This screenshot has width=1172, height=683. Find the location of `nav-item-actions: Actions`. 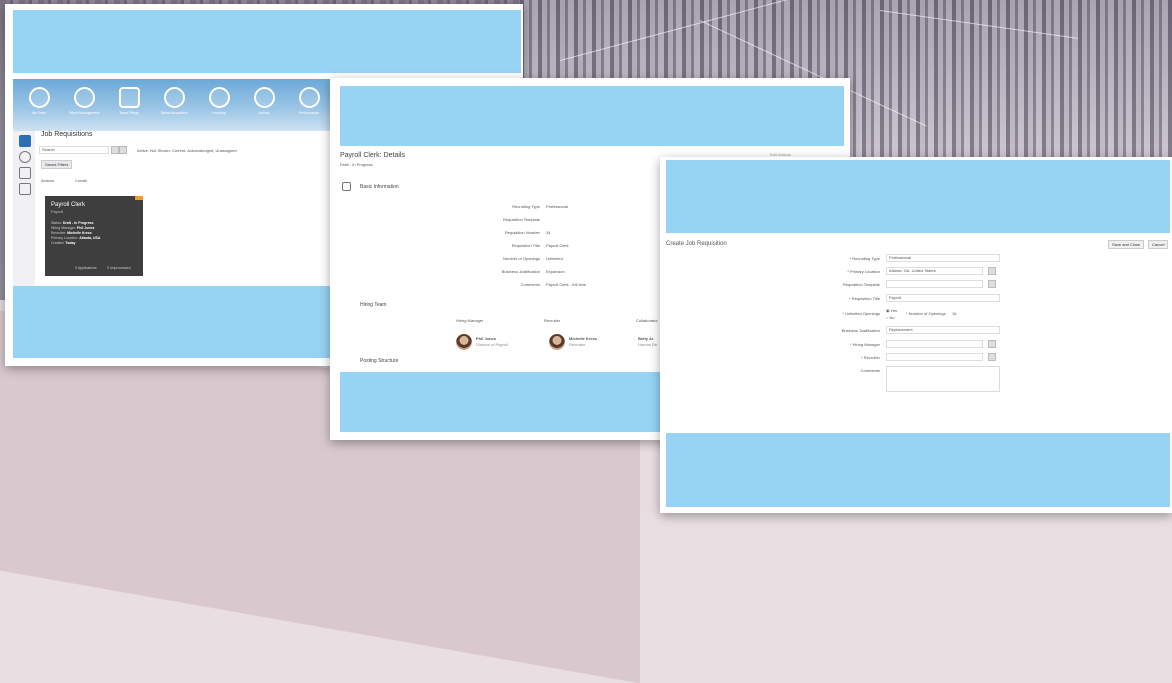

nav-item-actions: Actions is located at coordinates (264, 101).